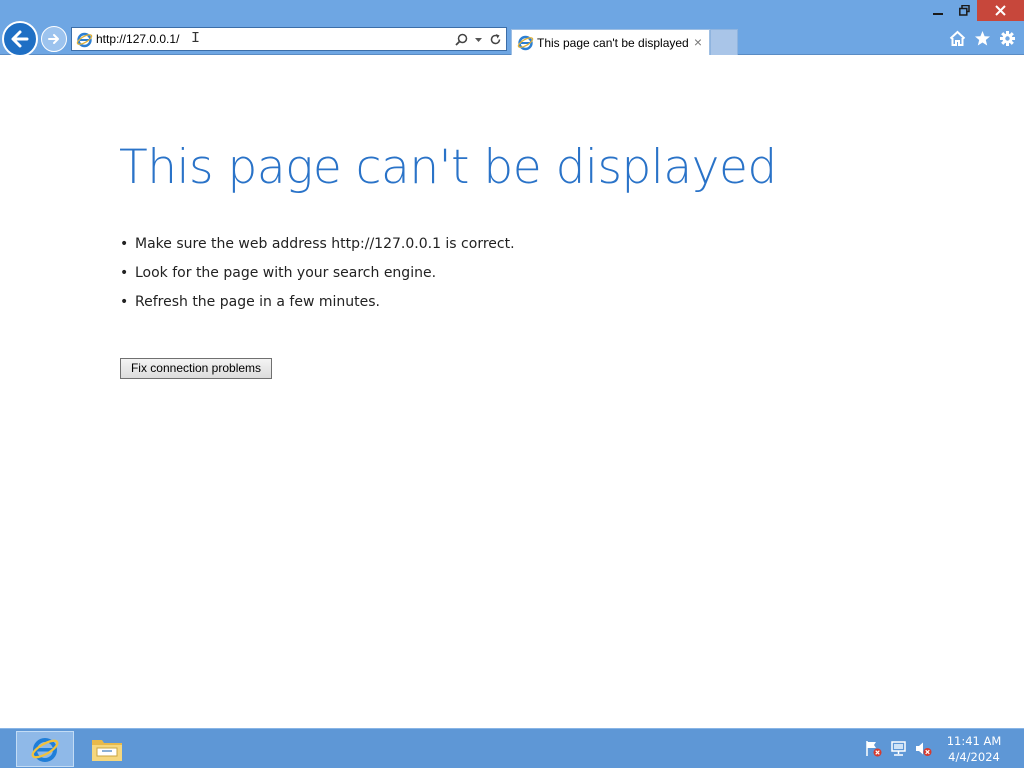 This screenshot has height=768, width=1024. I want to click on action-center-button, so click(873, 748).